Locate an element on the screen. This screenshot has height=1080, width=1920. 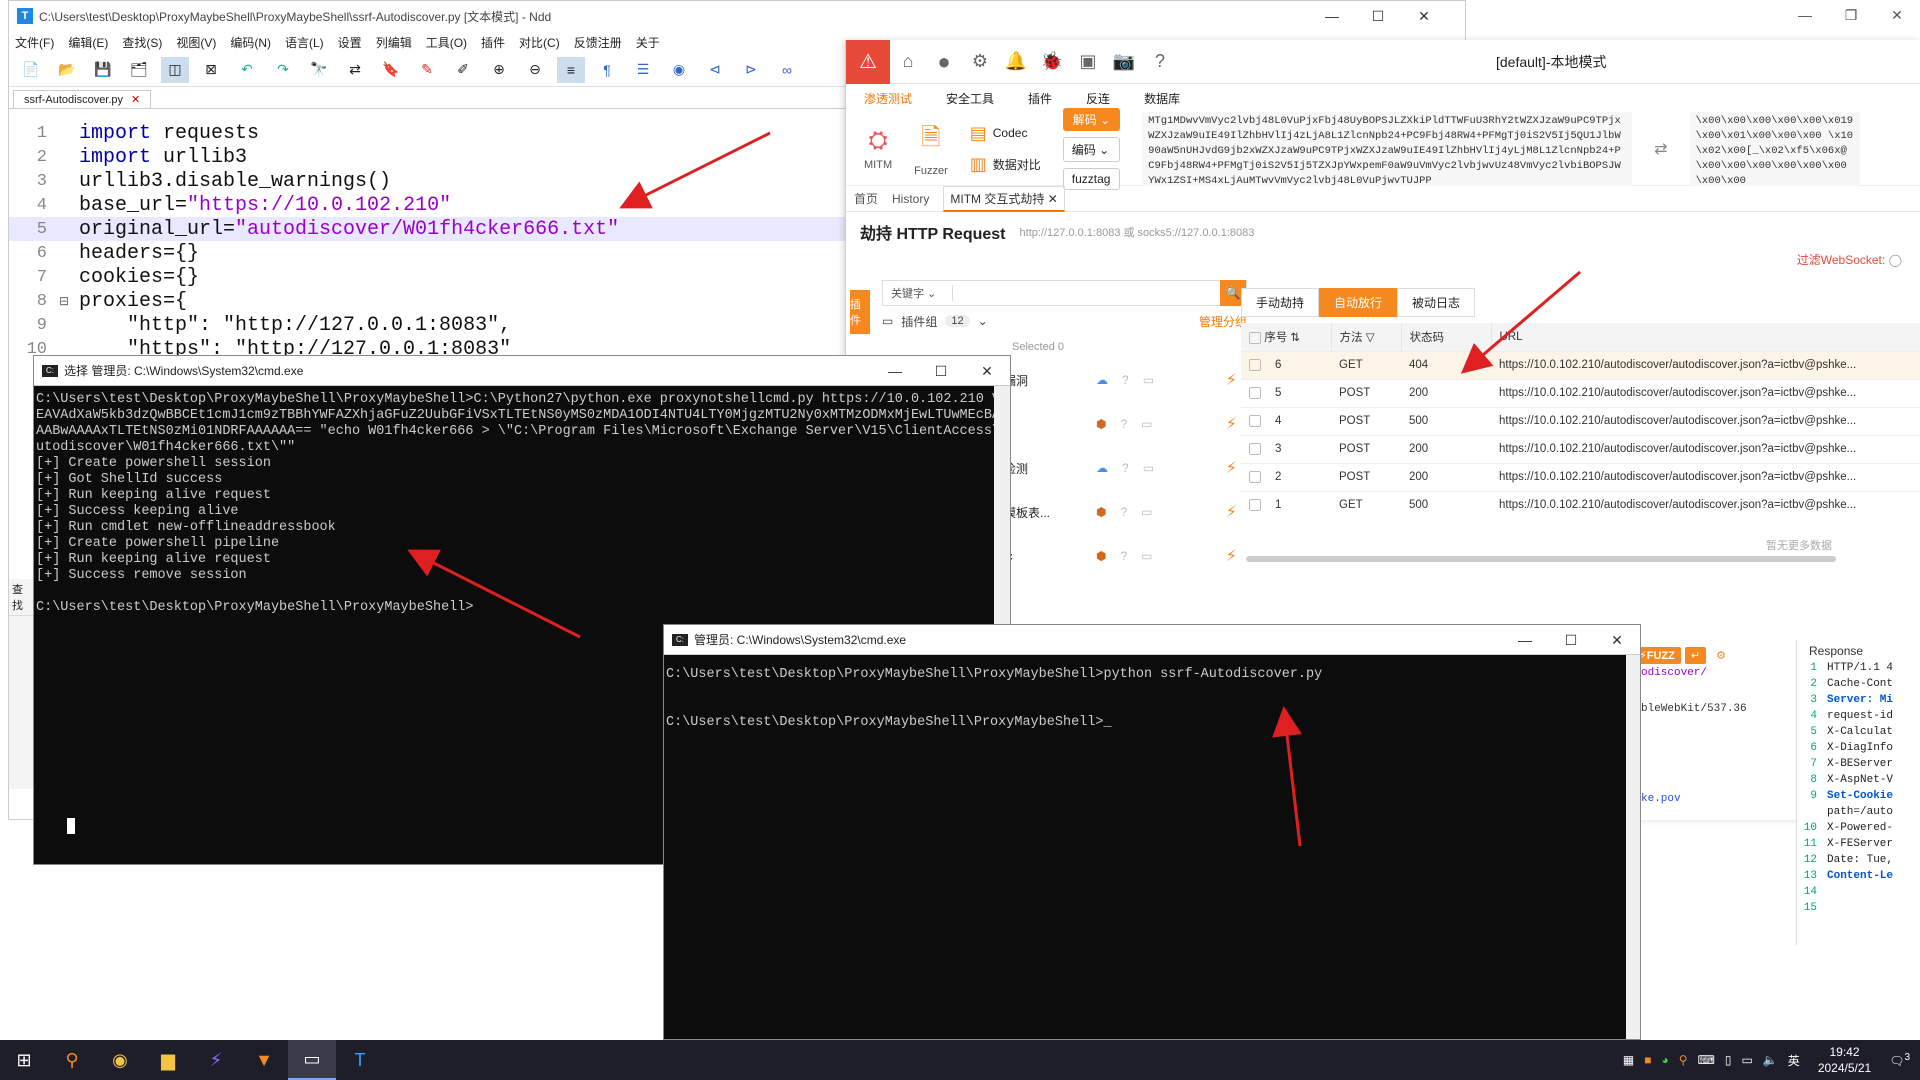
tab-mitm: MITM 交互式劫持 ✕ is located at coordinates (1004, 198).